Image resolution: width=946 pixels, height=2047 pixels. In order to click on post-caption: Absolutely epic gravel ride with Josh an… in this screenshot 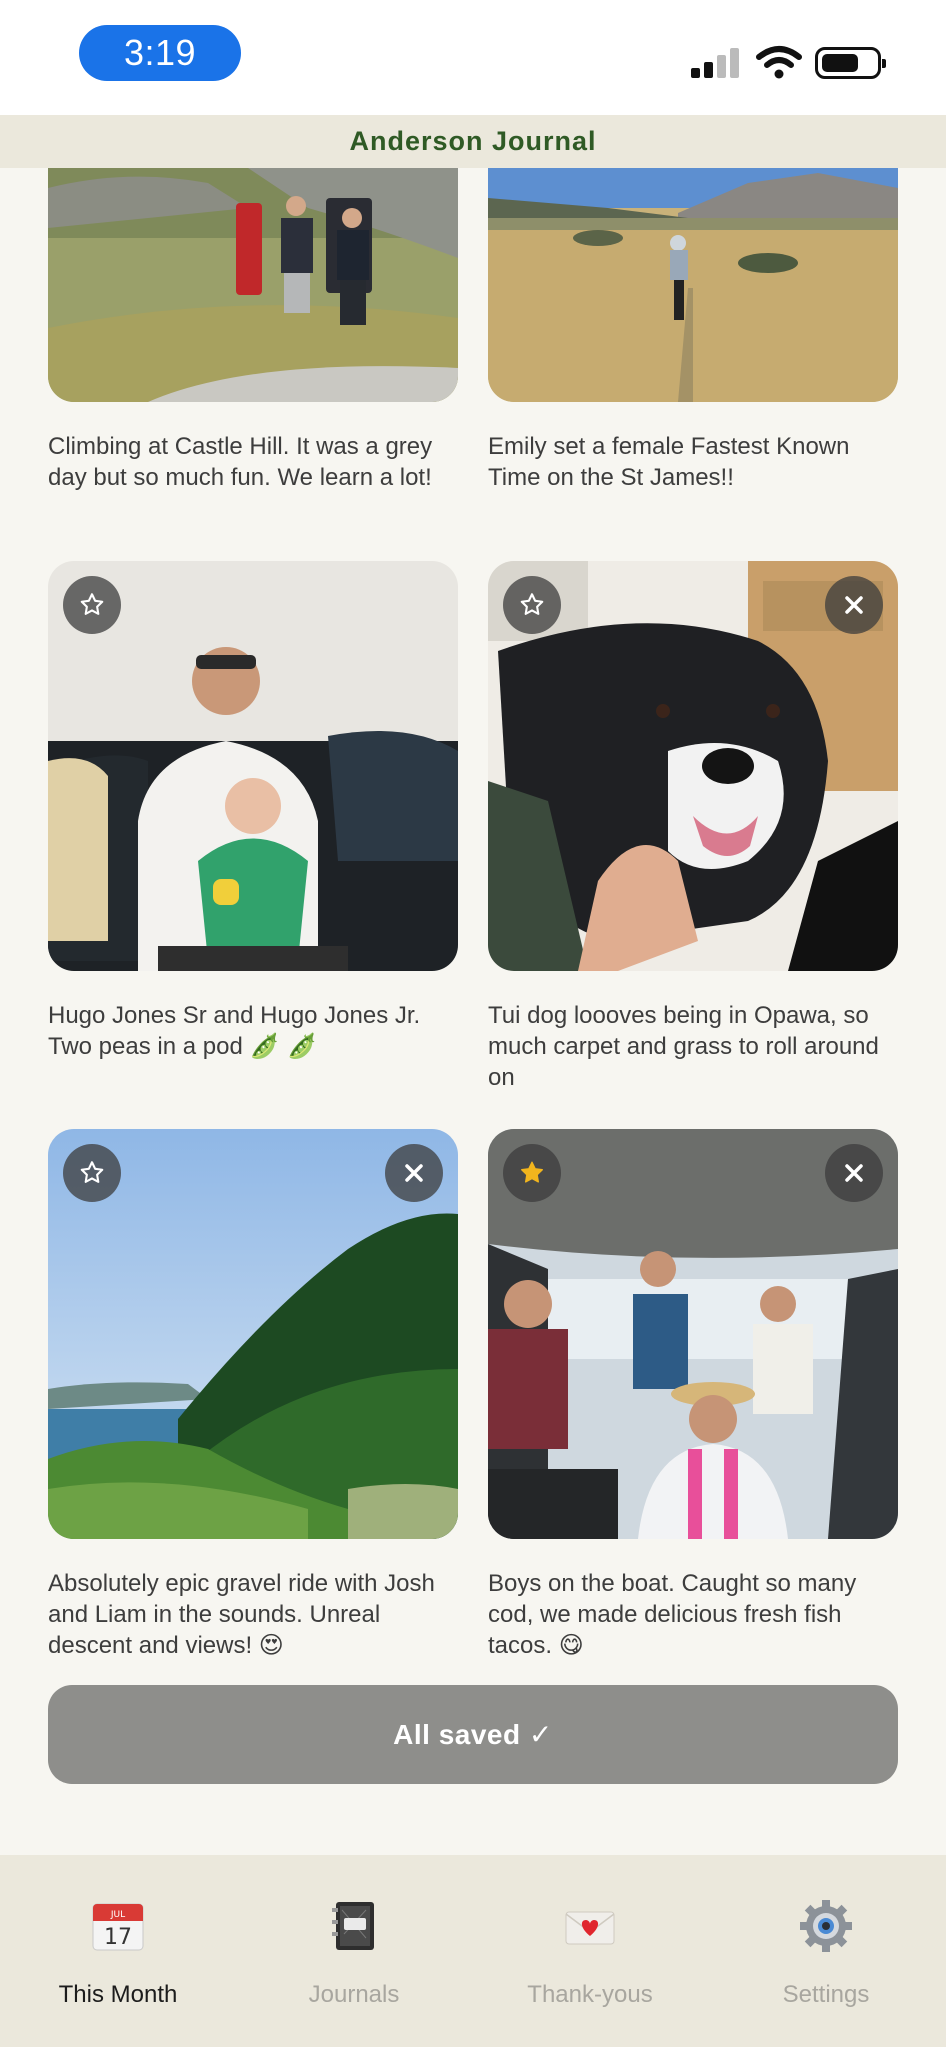, I will do `click(253, 1611)`.